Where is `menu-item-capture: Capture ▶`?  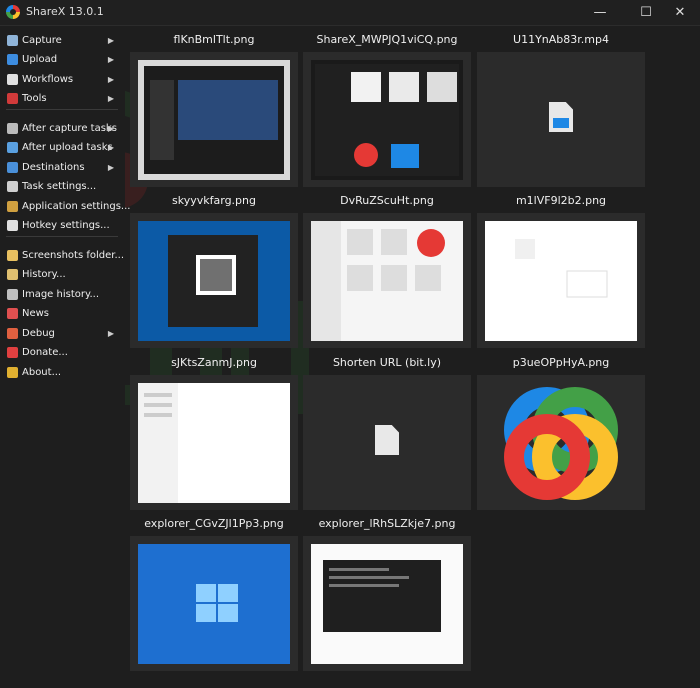
menu-item-capture: Capture ▶ is located at coordinates (62, 40).